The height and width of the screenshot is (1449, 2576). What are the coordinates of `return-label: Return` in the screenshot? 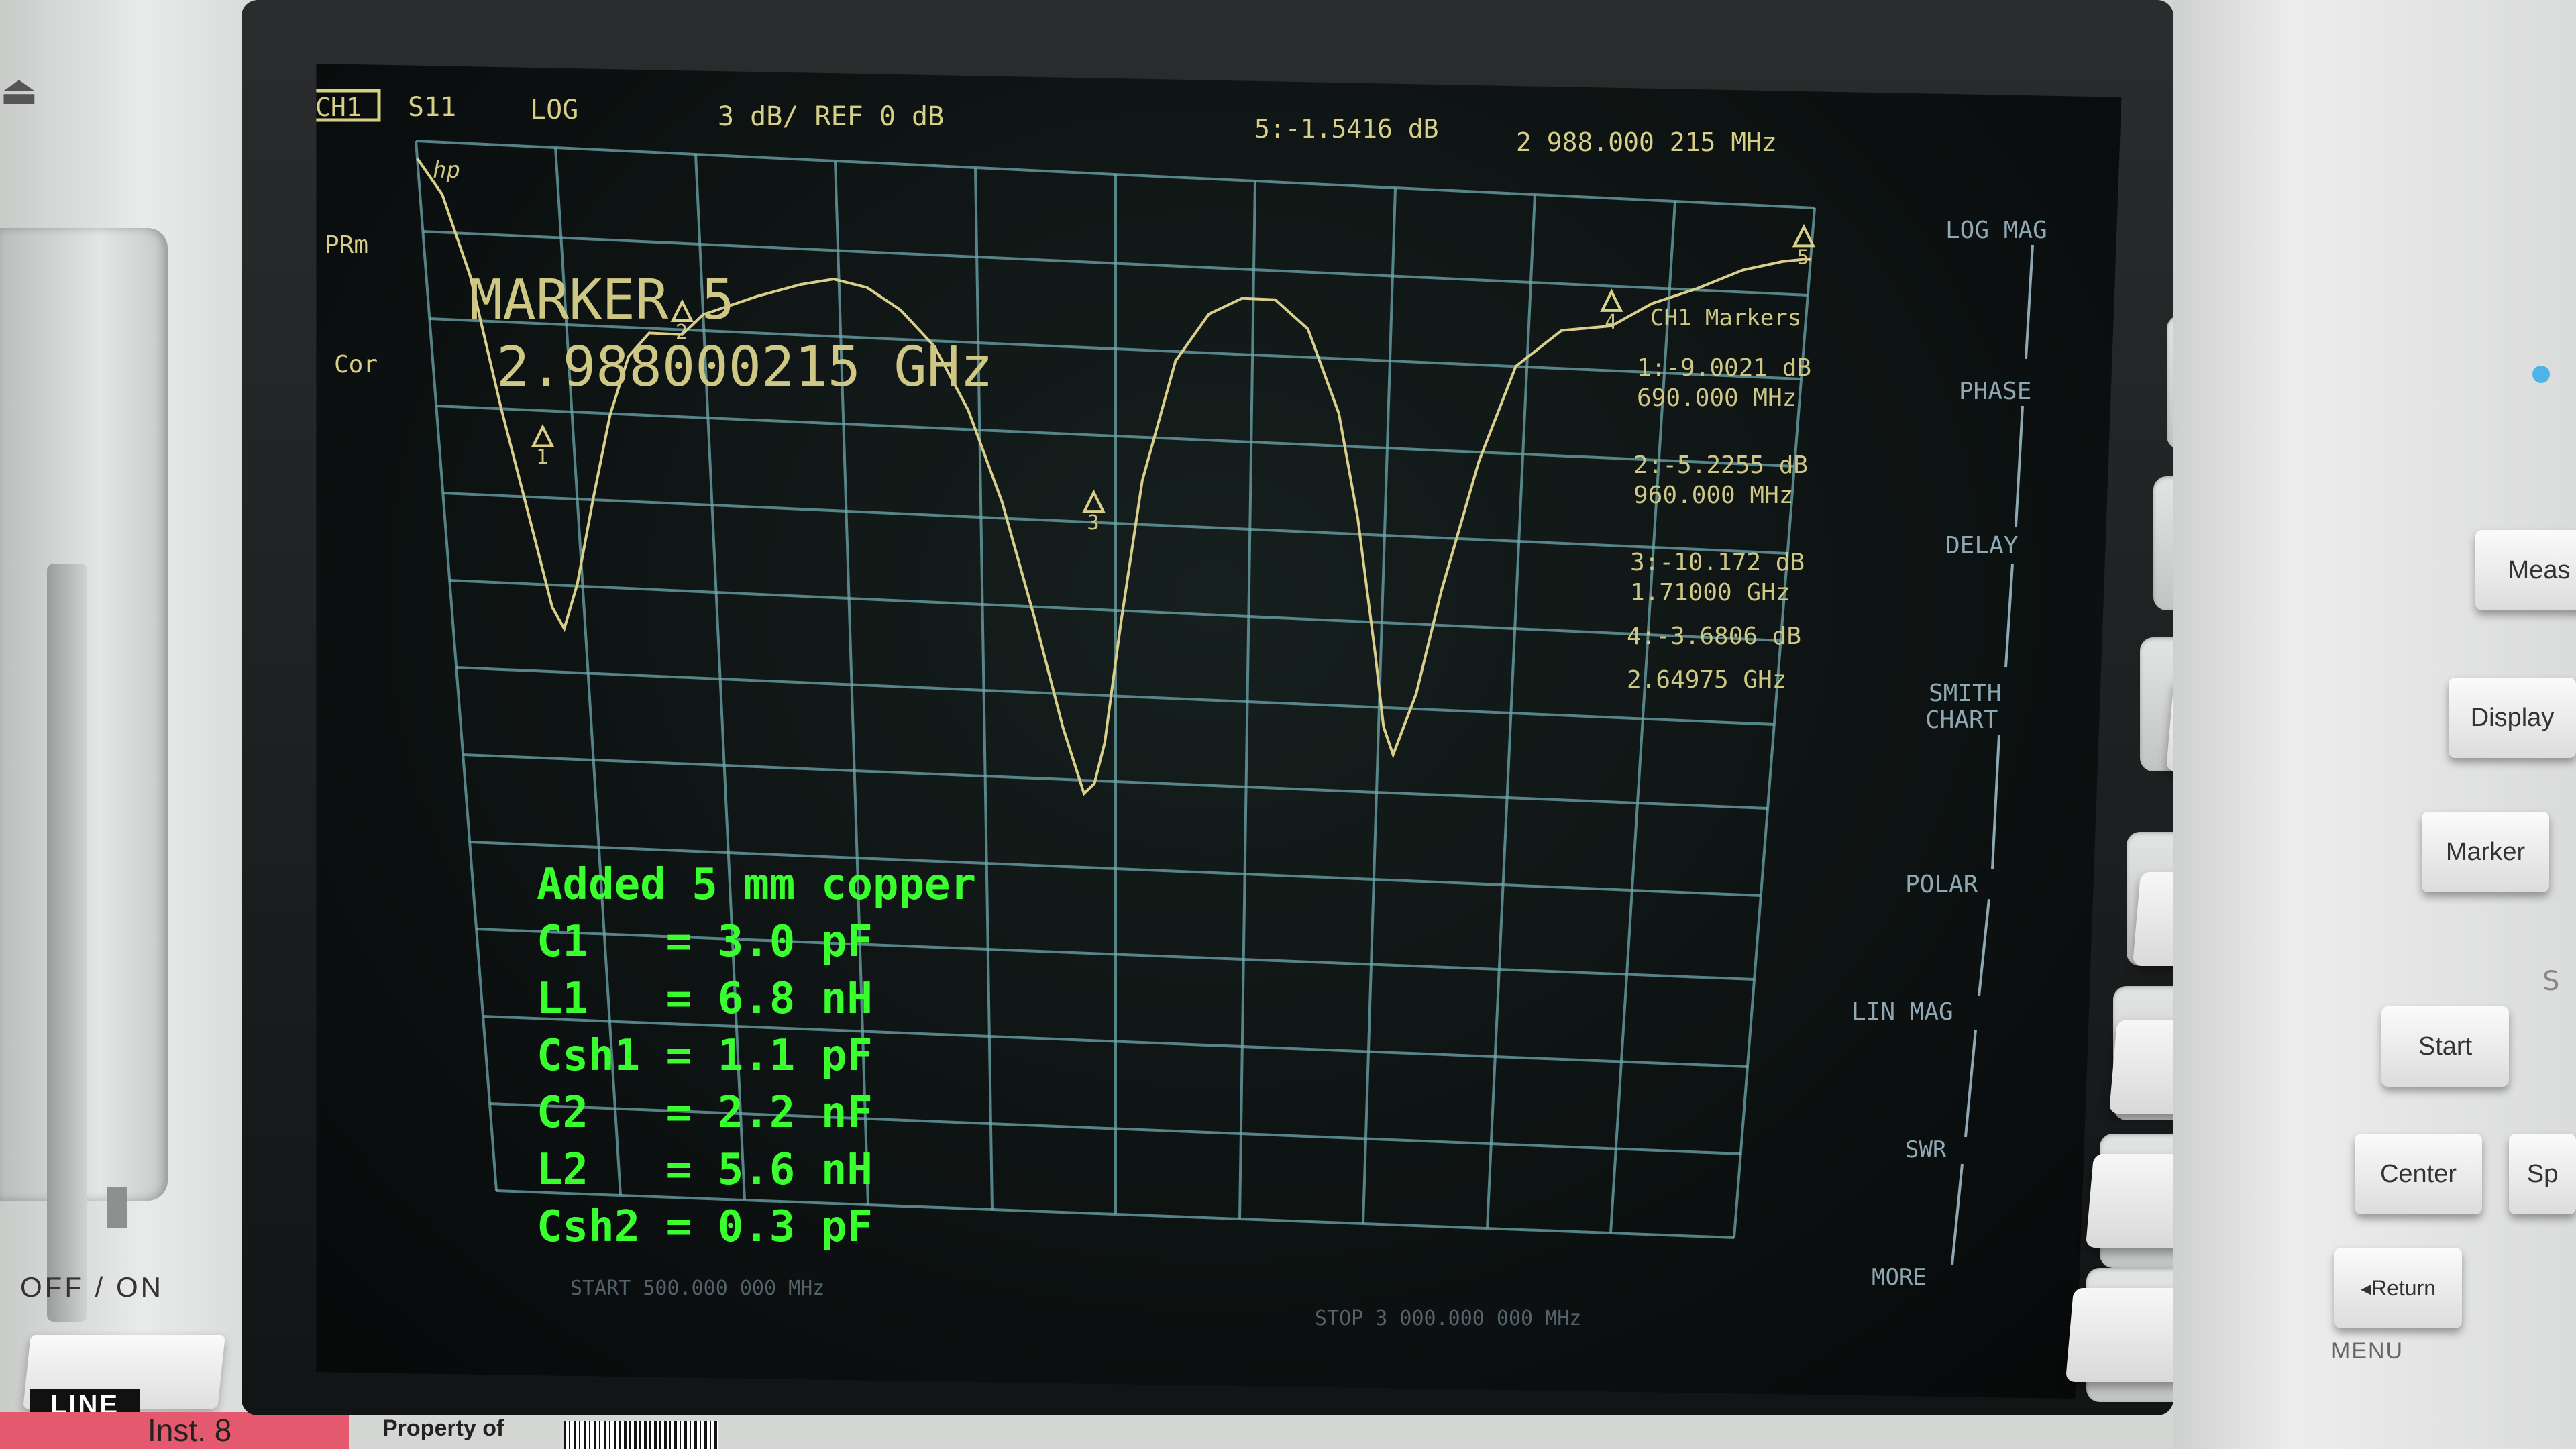 It's located at (2403, 1287).